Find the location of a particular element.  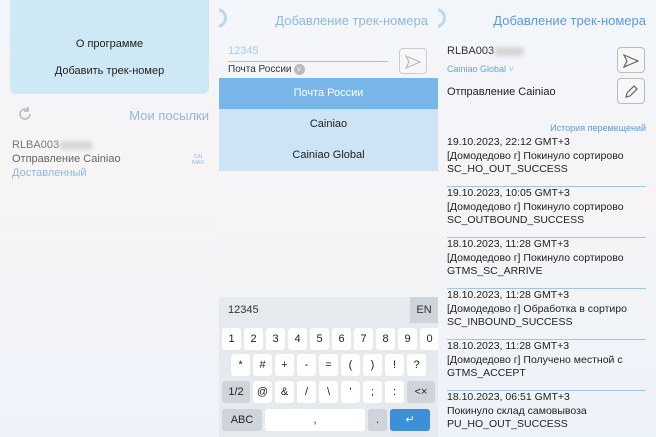

track-number: RLBA003 is located at coordinates (36, 145).